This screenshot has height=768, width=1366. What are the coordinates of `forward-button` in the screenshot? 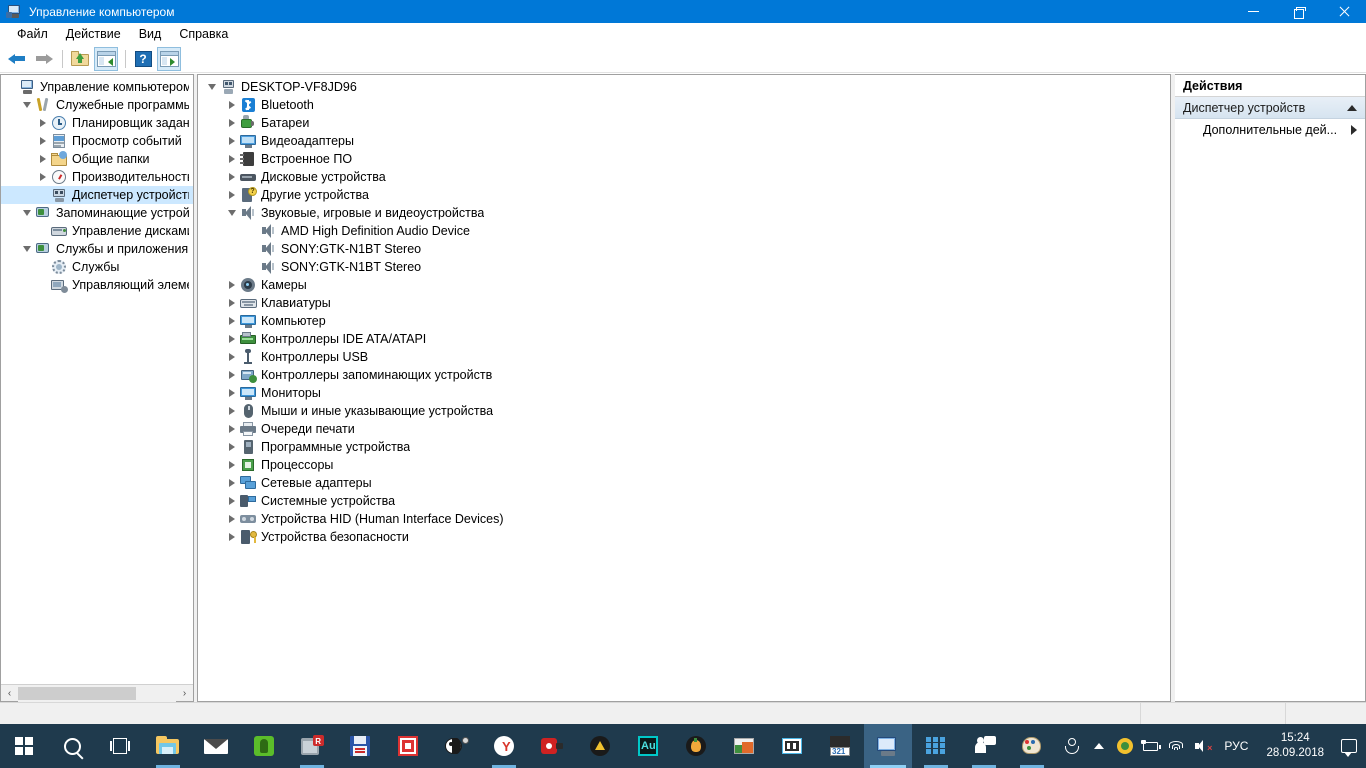 It's located at (43, 59).